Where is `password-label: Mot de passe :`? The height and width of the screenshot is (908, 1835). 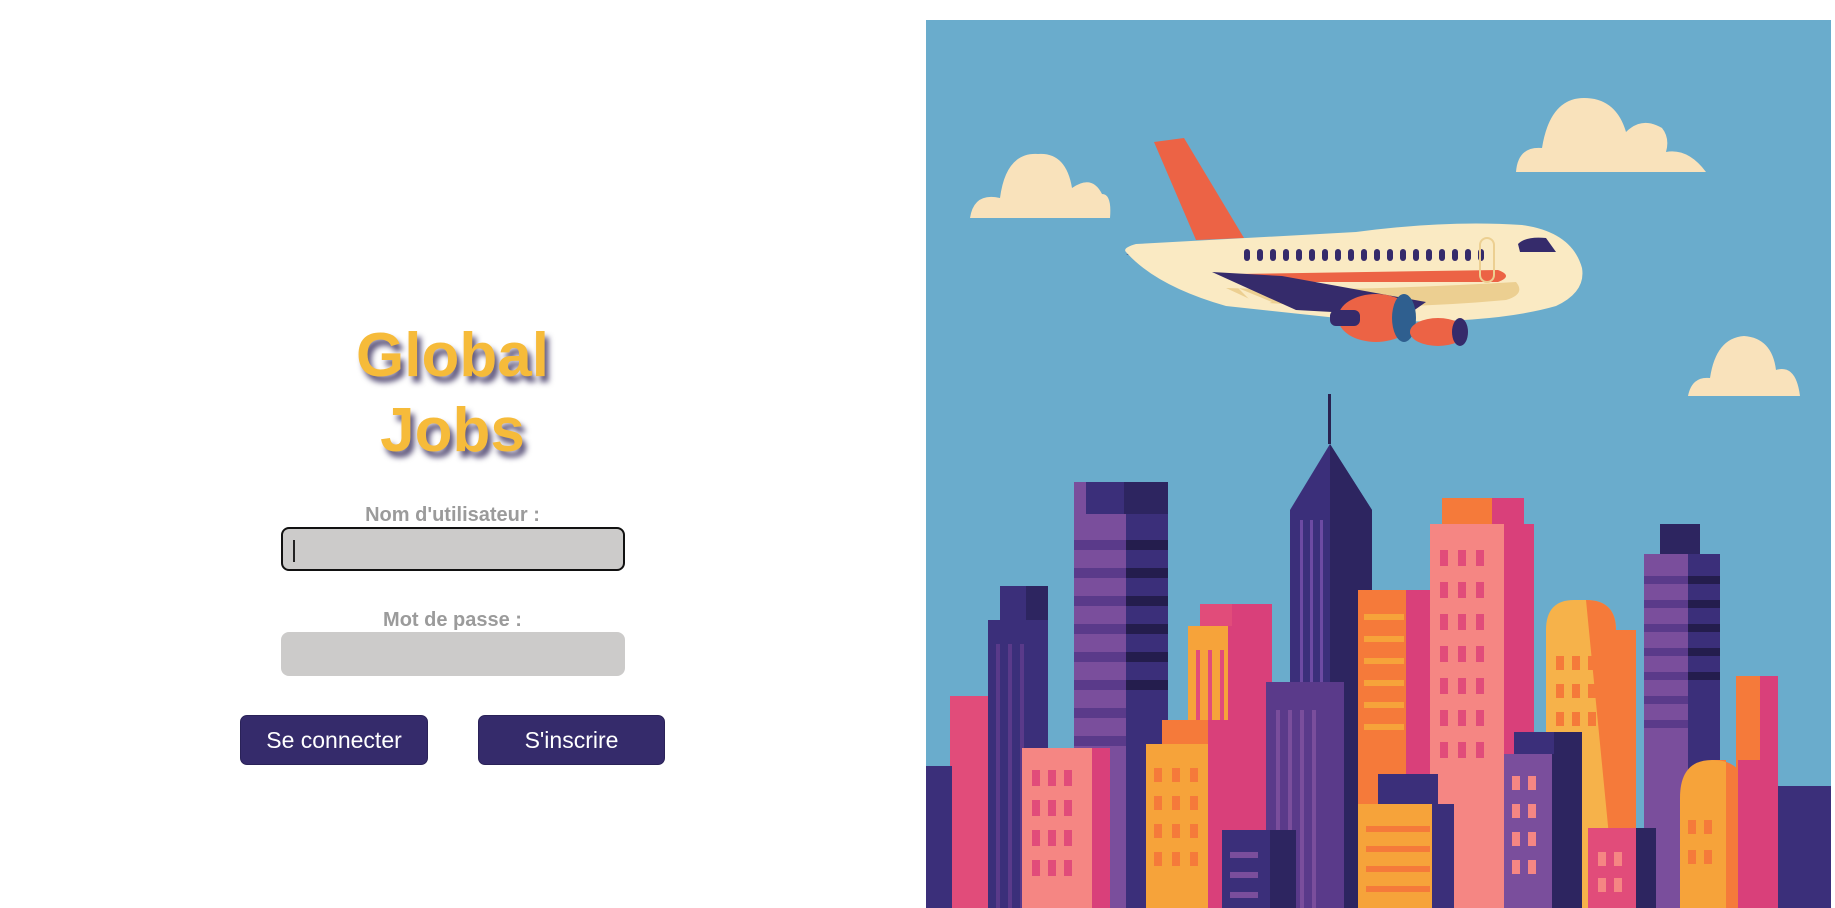 password-label: Mot de passe : is located at coordinates (452, 620).